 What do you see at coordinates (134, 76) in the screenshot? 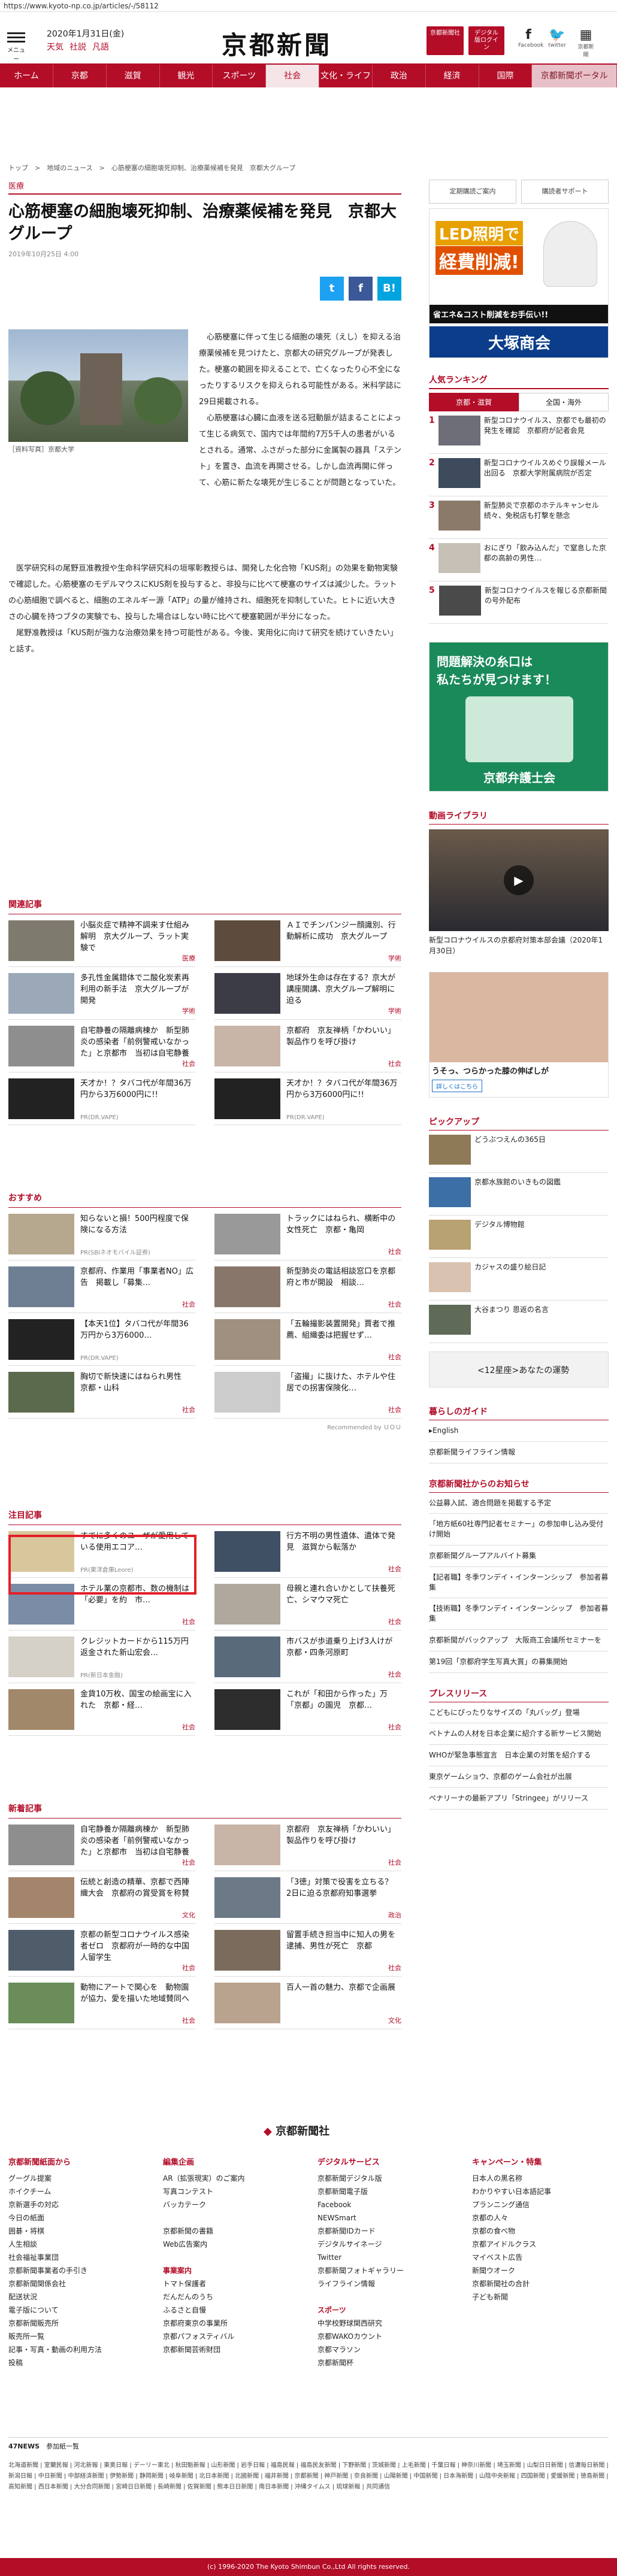
I see `nav-shiga: 滋賀` at bounding box center [134, 76].